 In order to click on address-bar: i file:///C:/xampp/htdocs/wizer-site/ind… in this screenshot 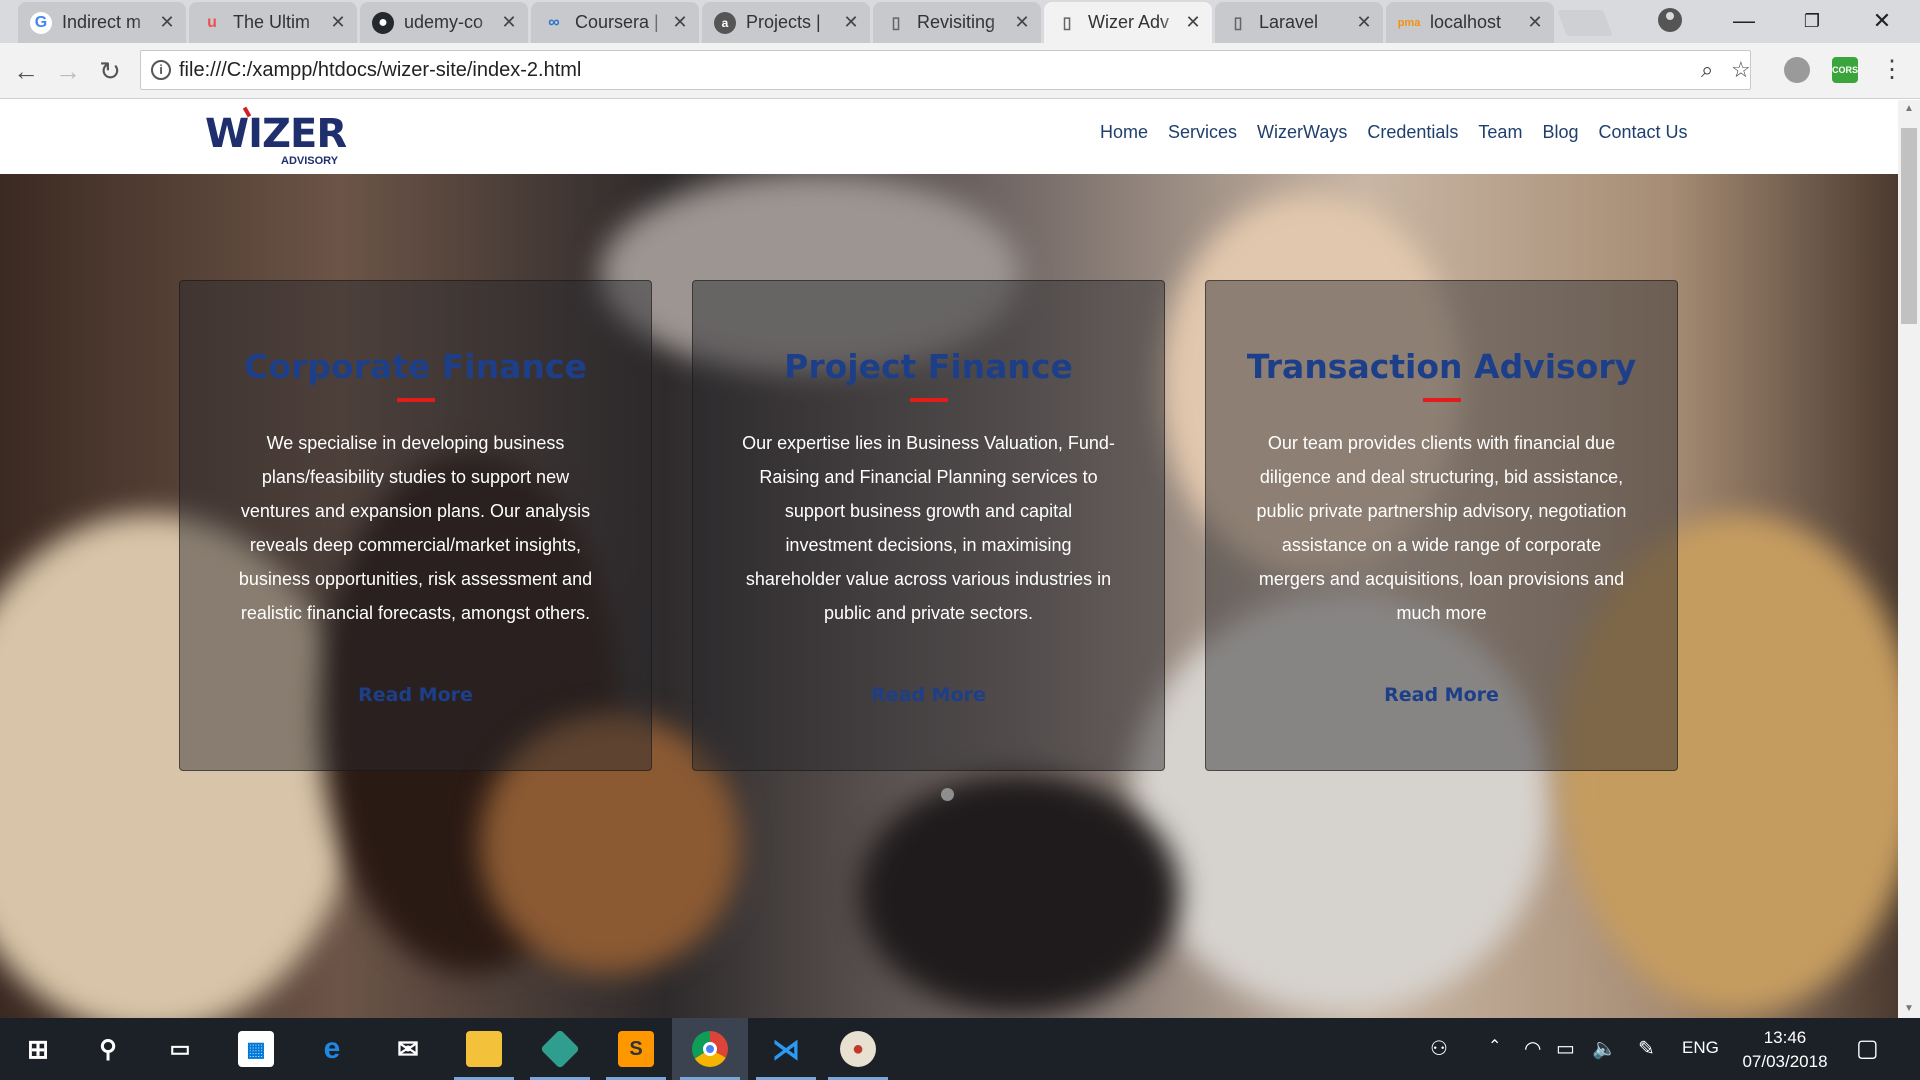, I will do `click(945, 70)`.